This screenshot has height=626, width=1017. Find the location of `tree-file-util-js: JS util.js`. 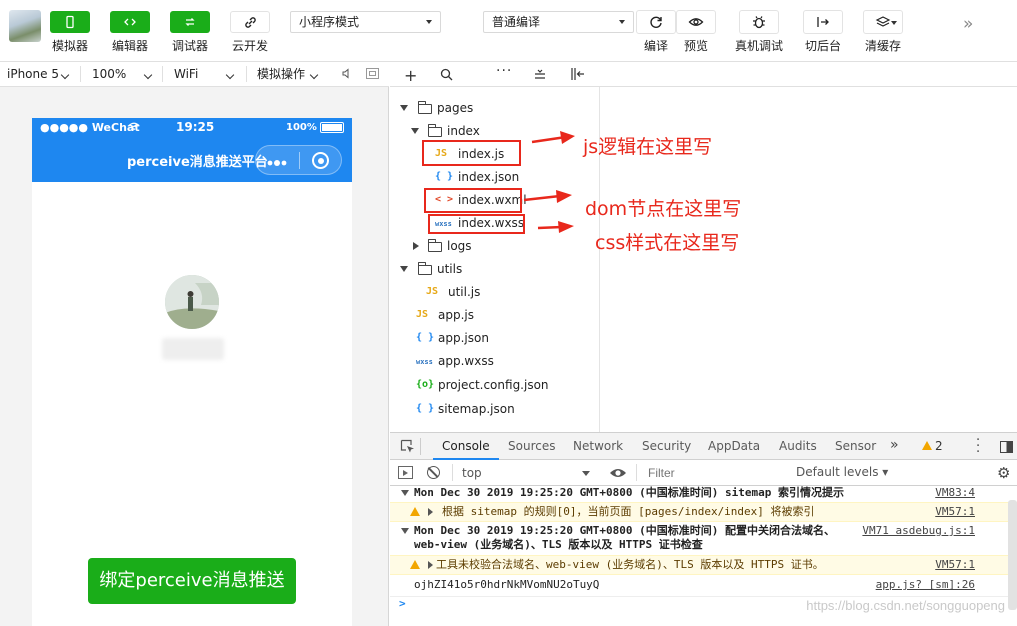

tree-file-util-js: JS util.js is located at coordinates (506, 292).